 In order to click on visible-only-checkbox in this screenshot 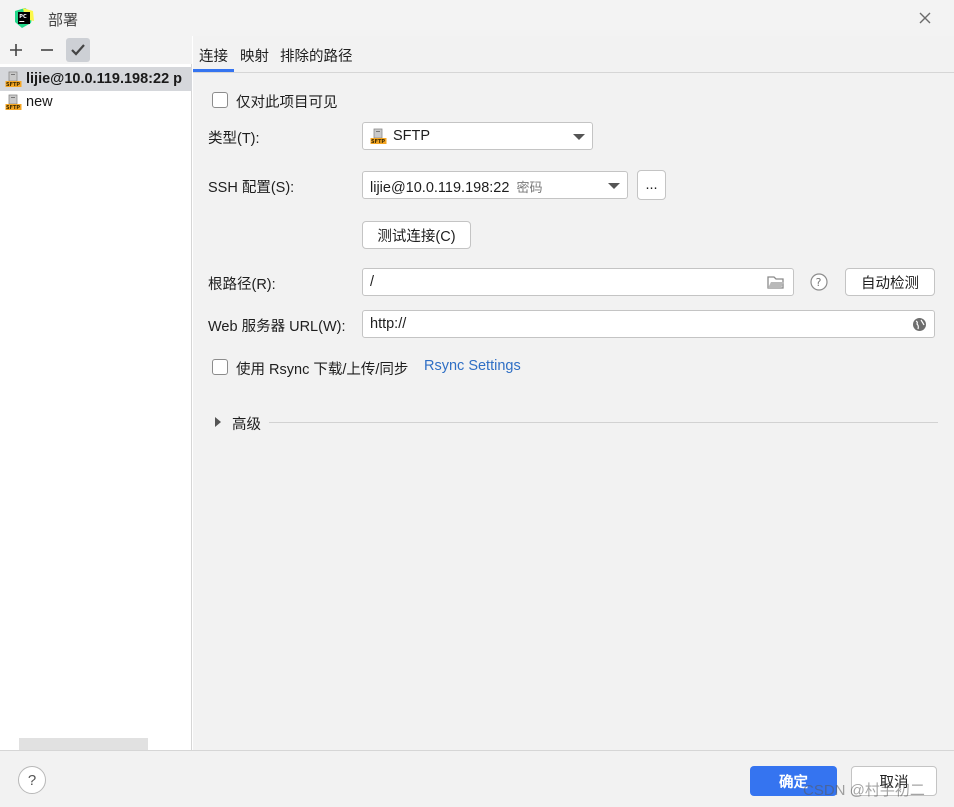, I will do `click(220, 100)`.